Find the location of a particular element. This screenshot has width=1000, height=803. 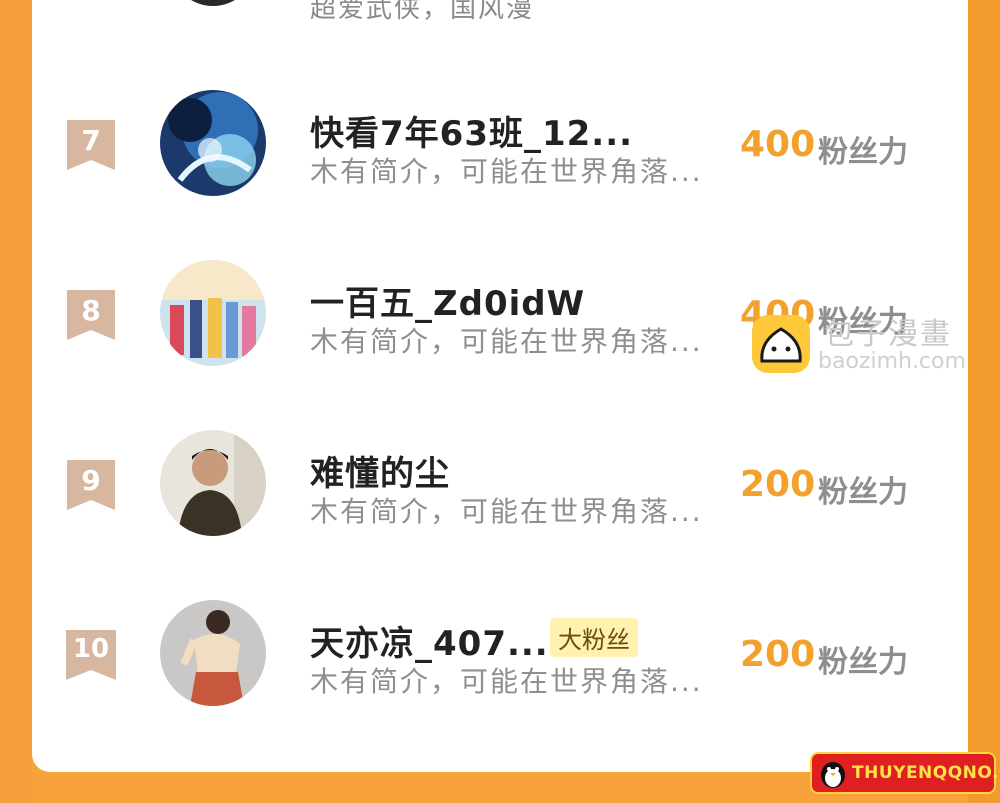

rank-badge: 7 is located at coordinates (91, 145).